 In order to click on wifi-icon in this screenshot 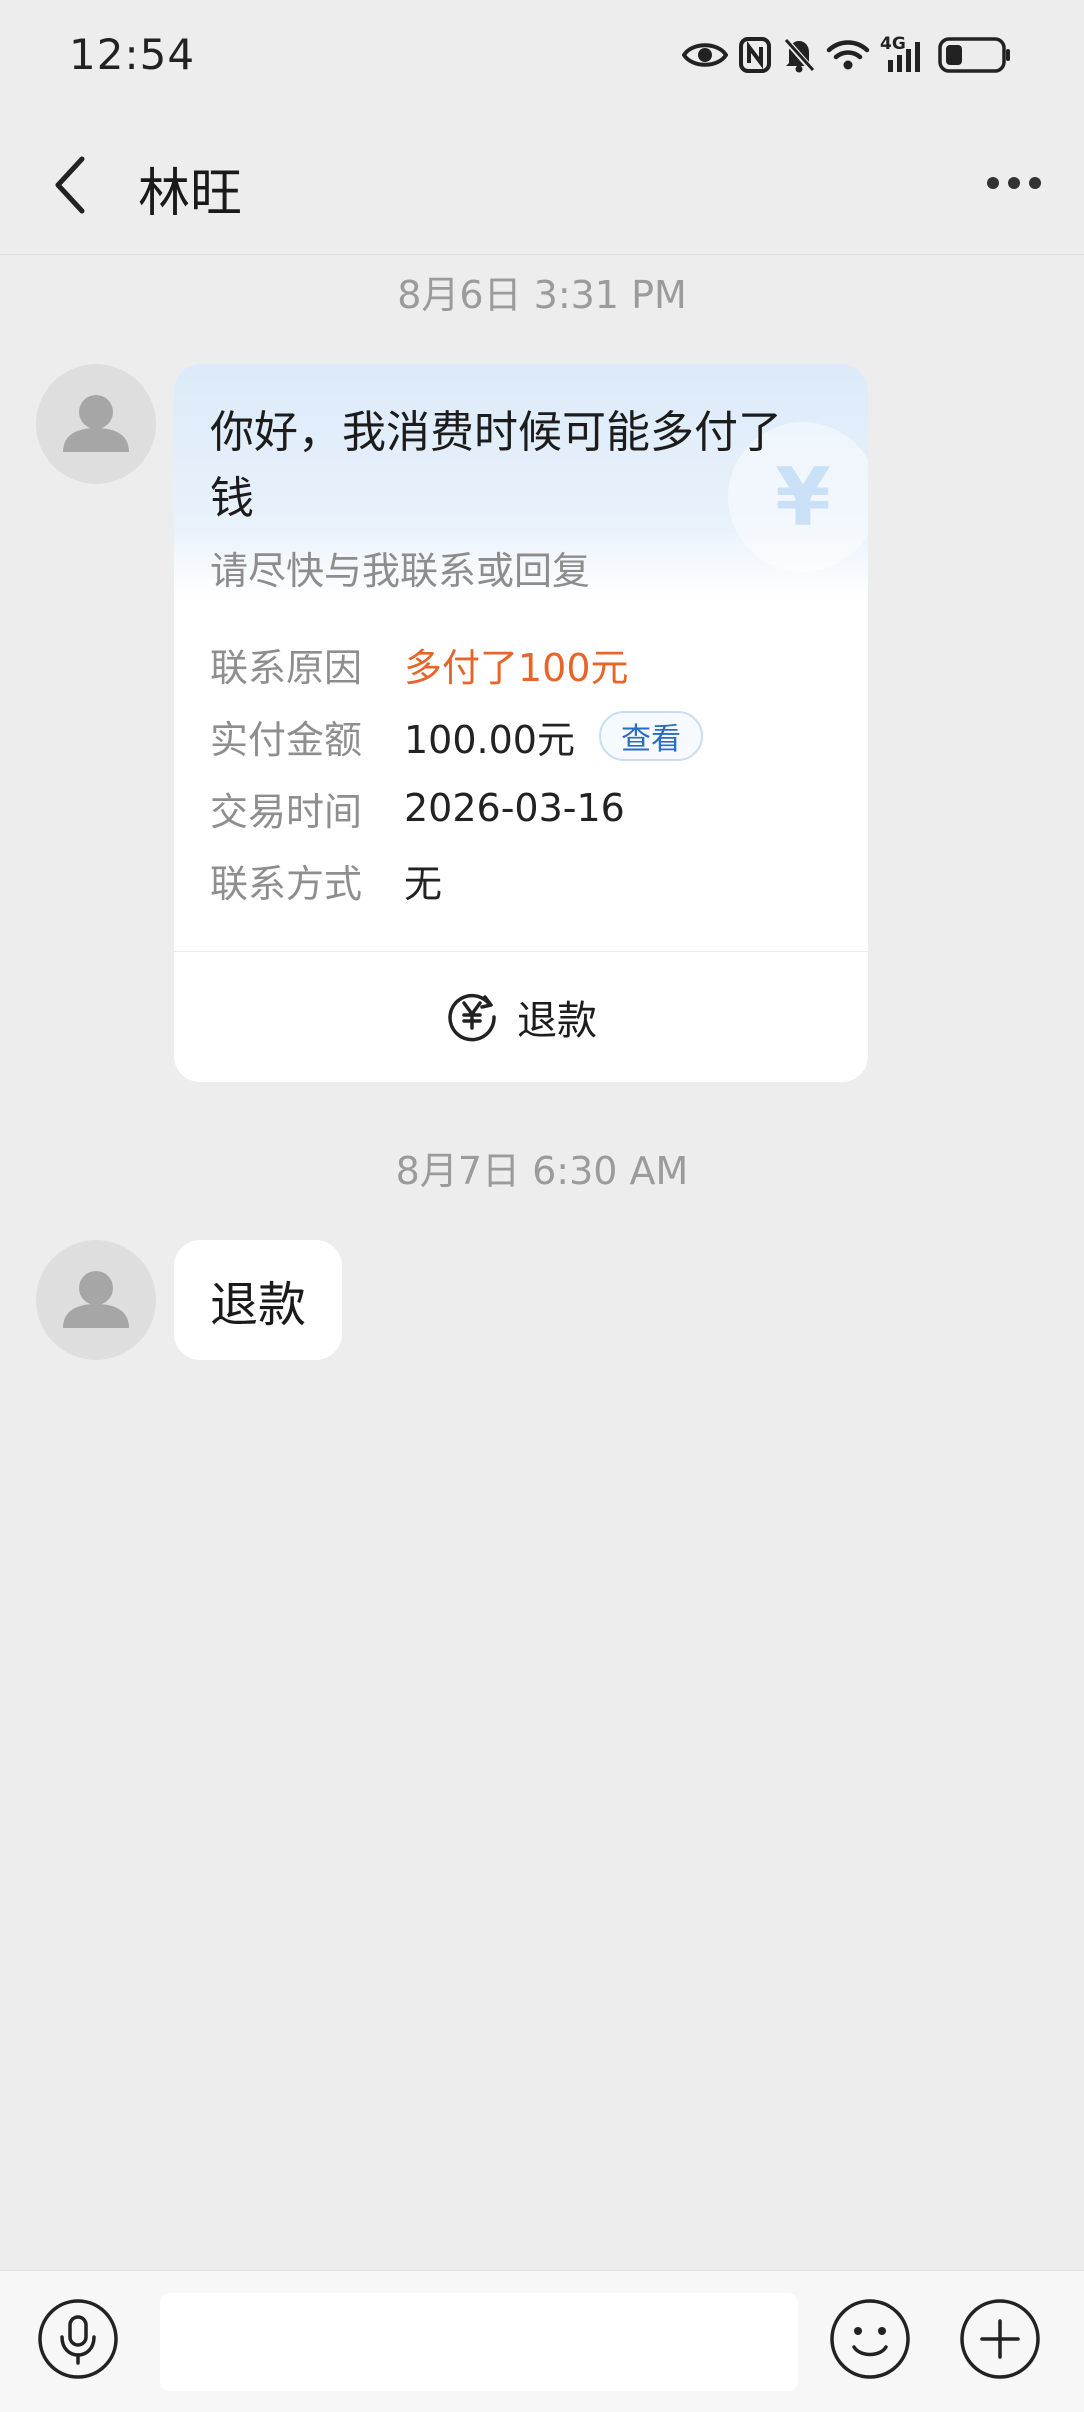, I will do `click(848, 55)`.